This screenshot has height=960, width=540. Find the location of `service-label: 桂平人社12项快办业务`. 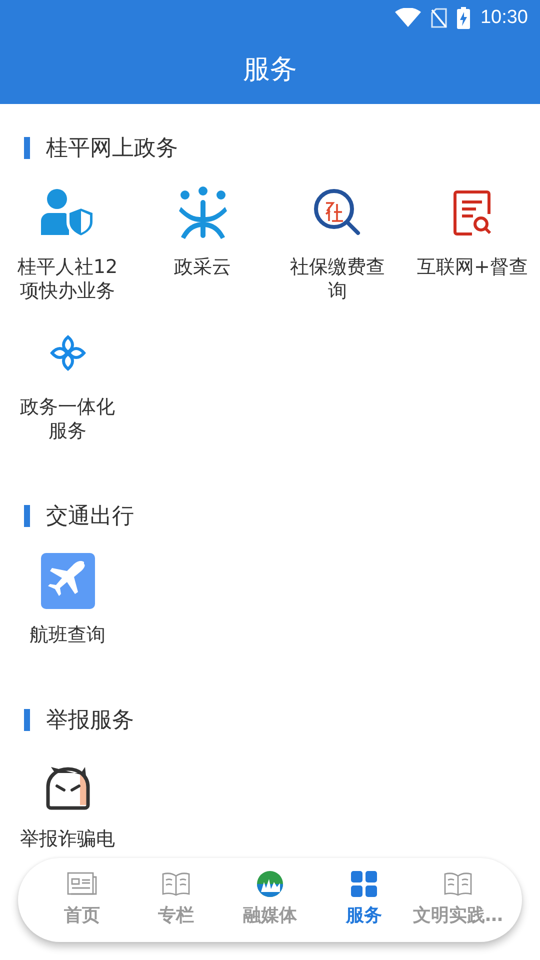

service-label: 桂平人社12项快办业务 is located at coordinates (68, 279).